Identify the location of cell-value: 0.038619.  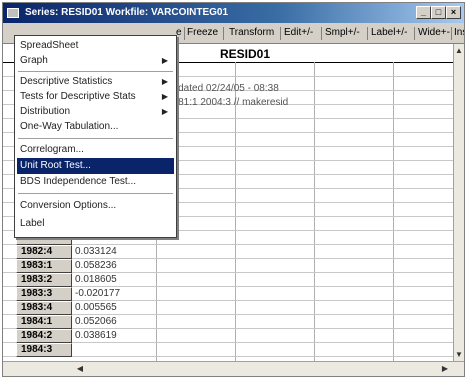
(111, 336).